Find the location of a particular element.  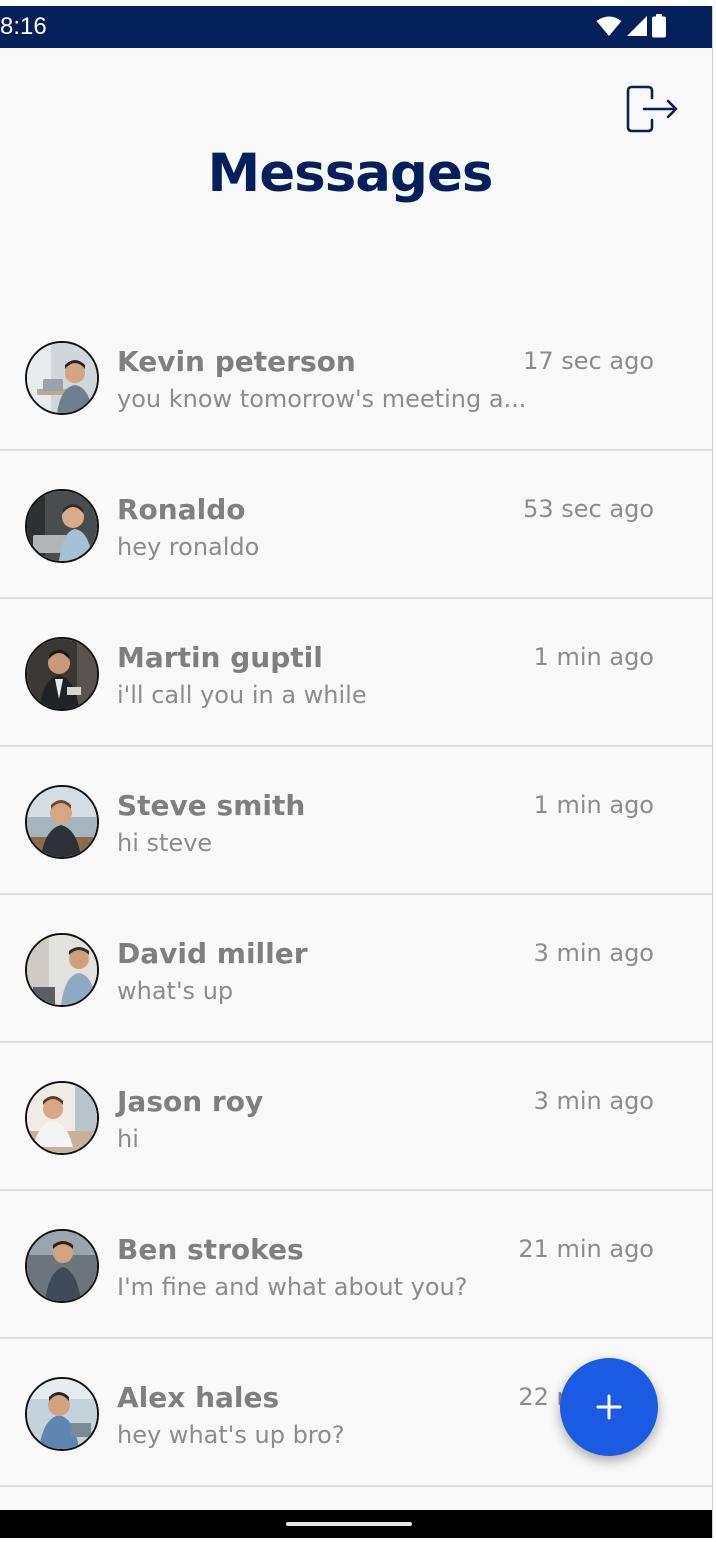

conversation-row: David miller what's up 3 min ago is located at coordinates (356, 969).